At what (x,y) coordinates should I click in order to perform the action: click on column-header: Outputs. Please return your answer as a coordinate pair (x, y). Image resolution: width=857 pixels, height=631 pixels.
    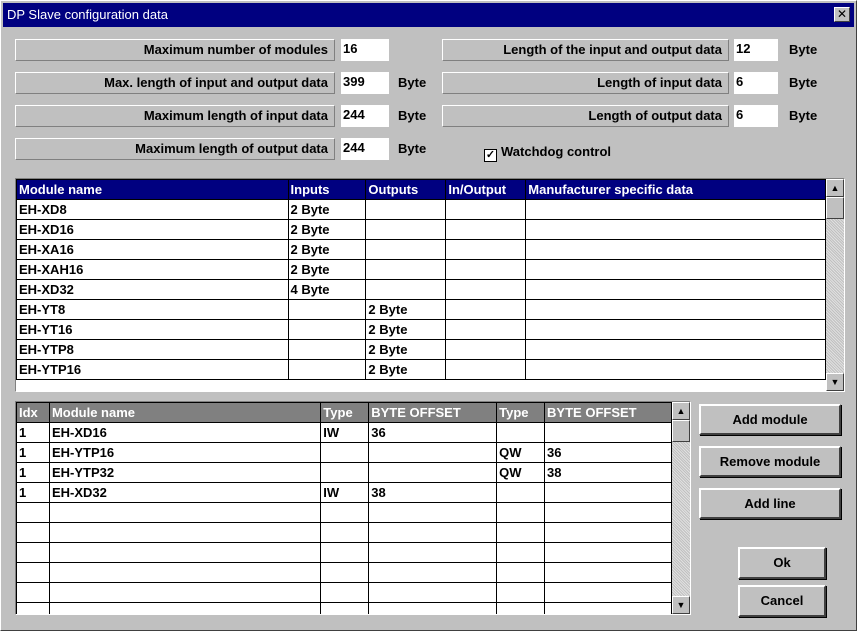
    Looking at the image, I should click on (406, 189).